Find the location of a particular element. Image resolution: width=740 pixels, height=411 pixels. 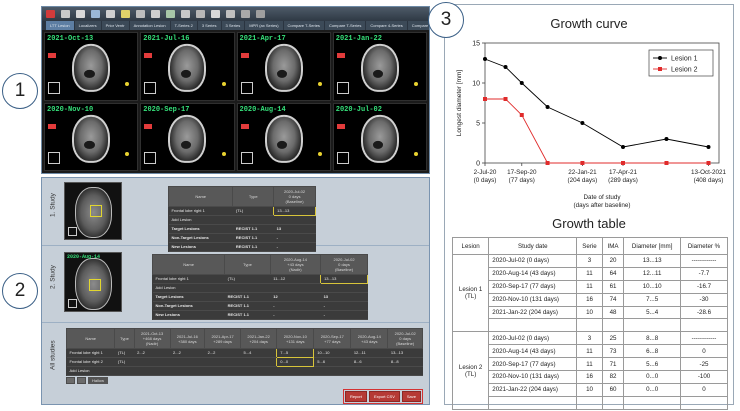

zoom-icon is located at coordinates (95, 14).